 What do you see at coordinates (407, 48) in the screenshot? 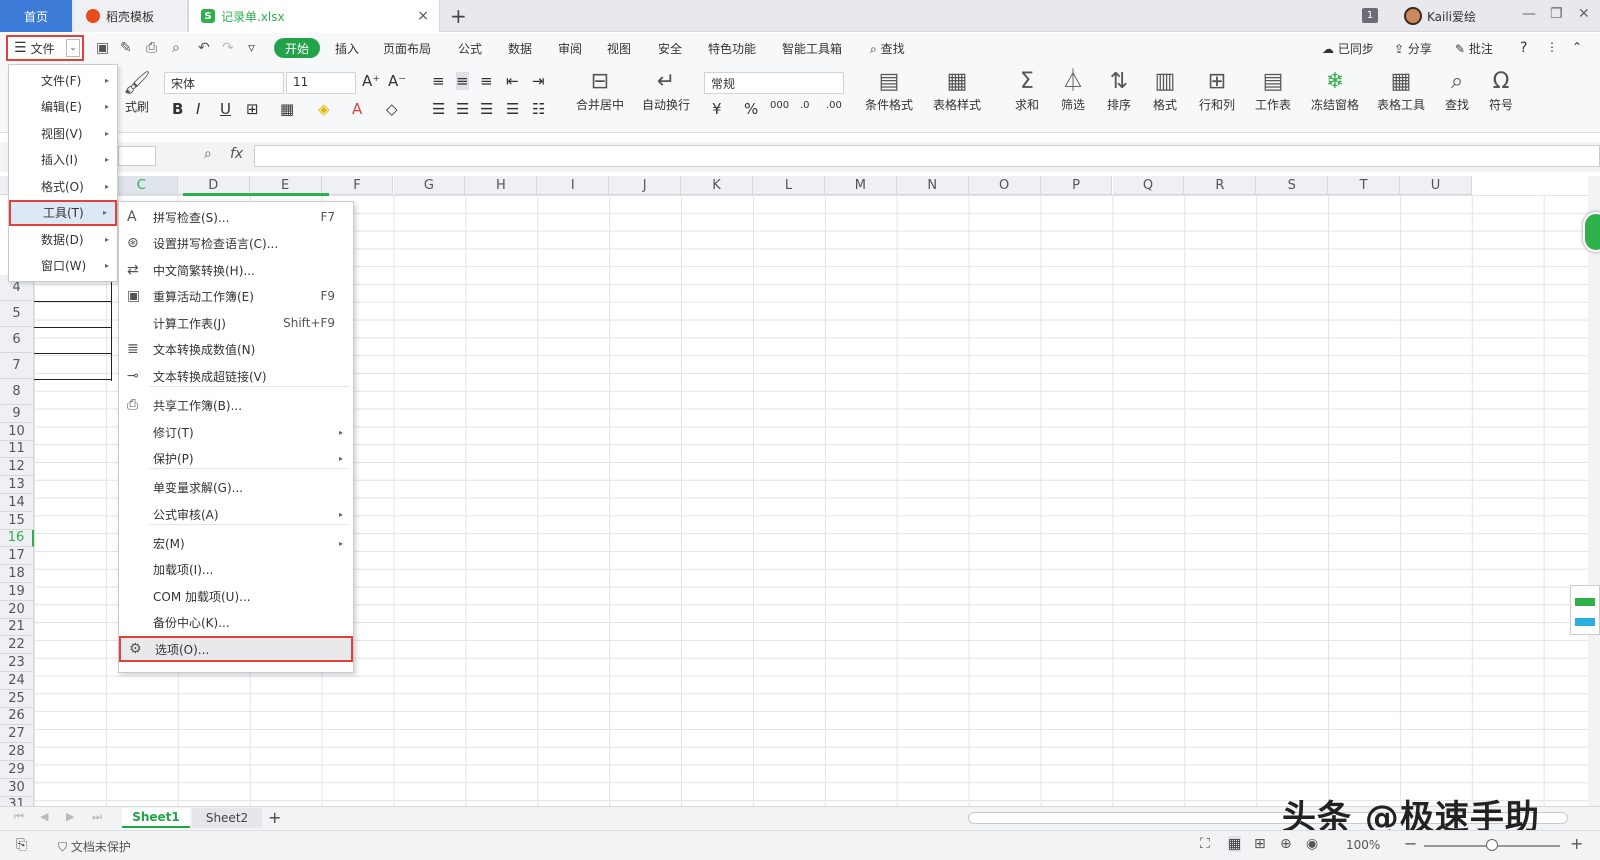
I see `tab-page-layout: 页面布局` at bounding box center [407, 48].